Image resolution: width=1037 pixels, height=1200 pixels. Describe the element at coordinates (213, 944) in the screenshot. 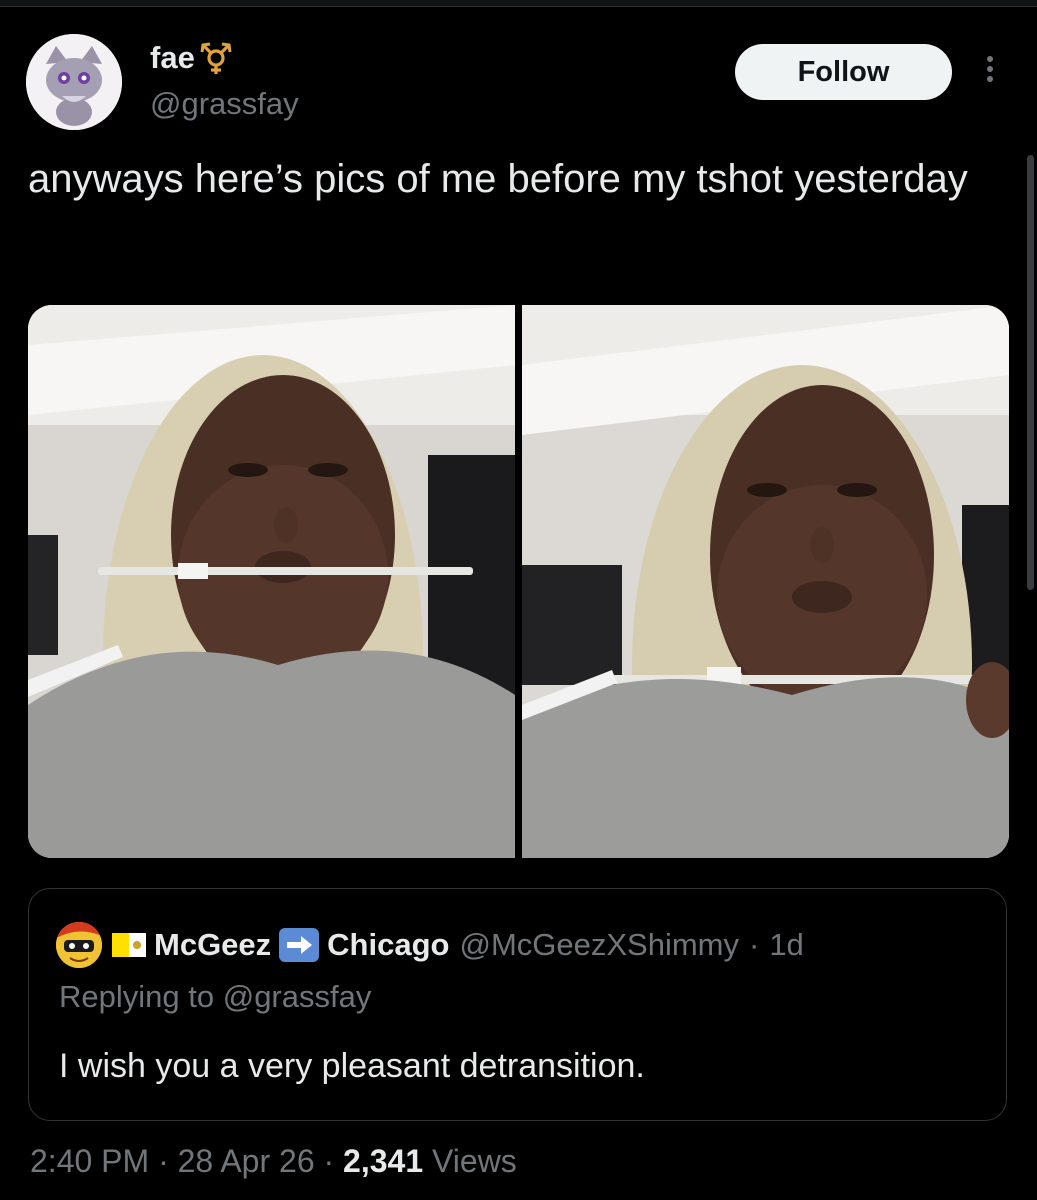

I see `quoted-author-name-part1: McGeez` at that location.